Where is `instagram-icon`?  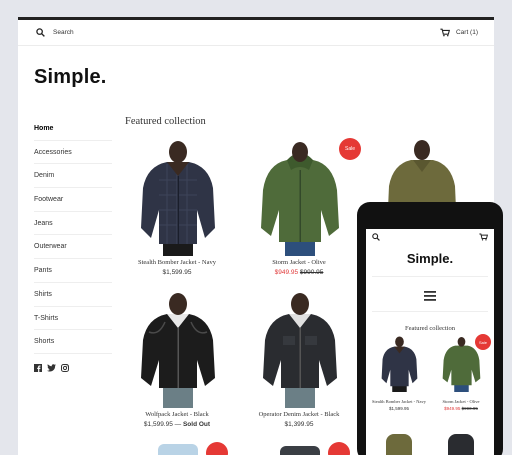
instagram-icon is located at coordinates (65, 367).